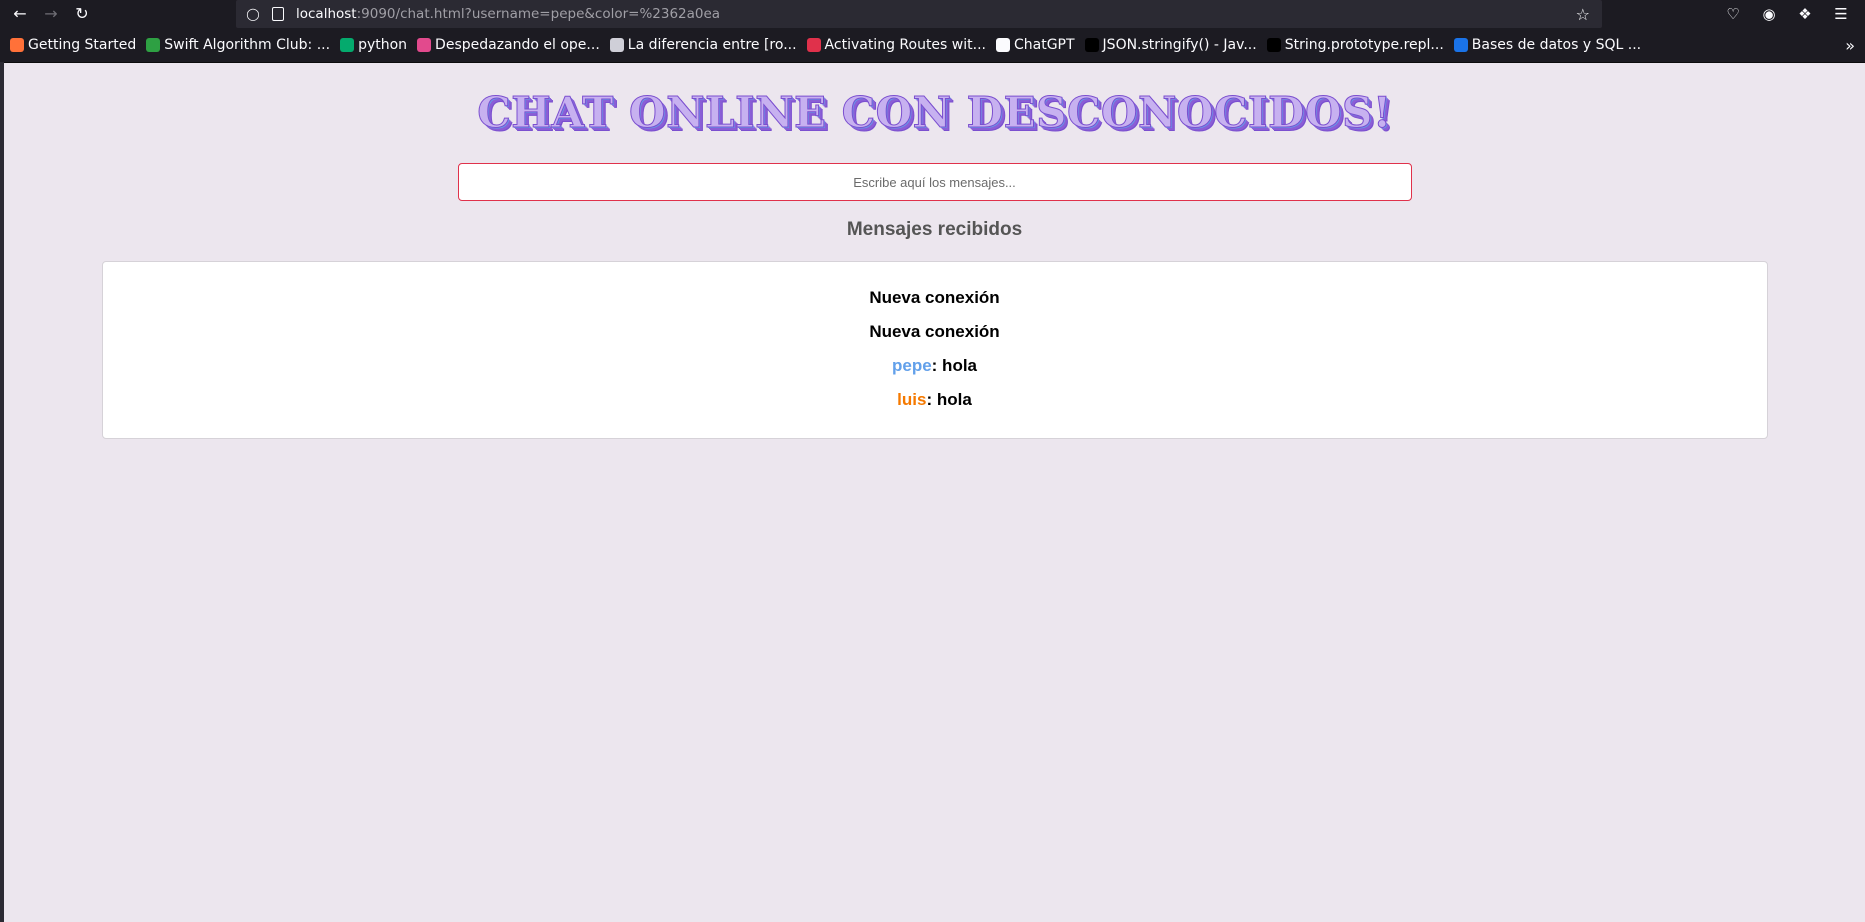 This screenshot has height=922, width=1865. What do you see at coordinates (912, 399) in the screenshot?
I see `message-username: luis` at bounding box center [912, 399].